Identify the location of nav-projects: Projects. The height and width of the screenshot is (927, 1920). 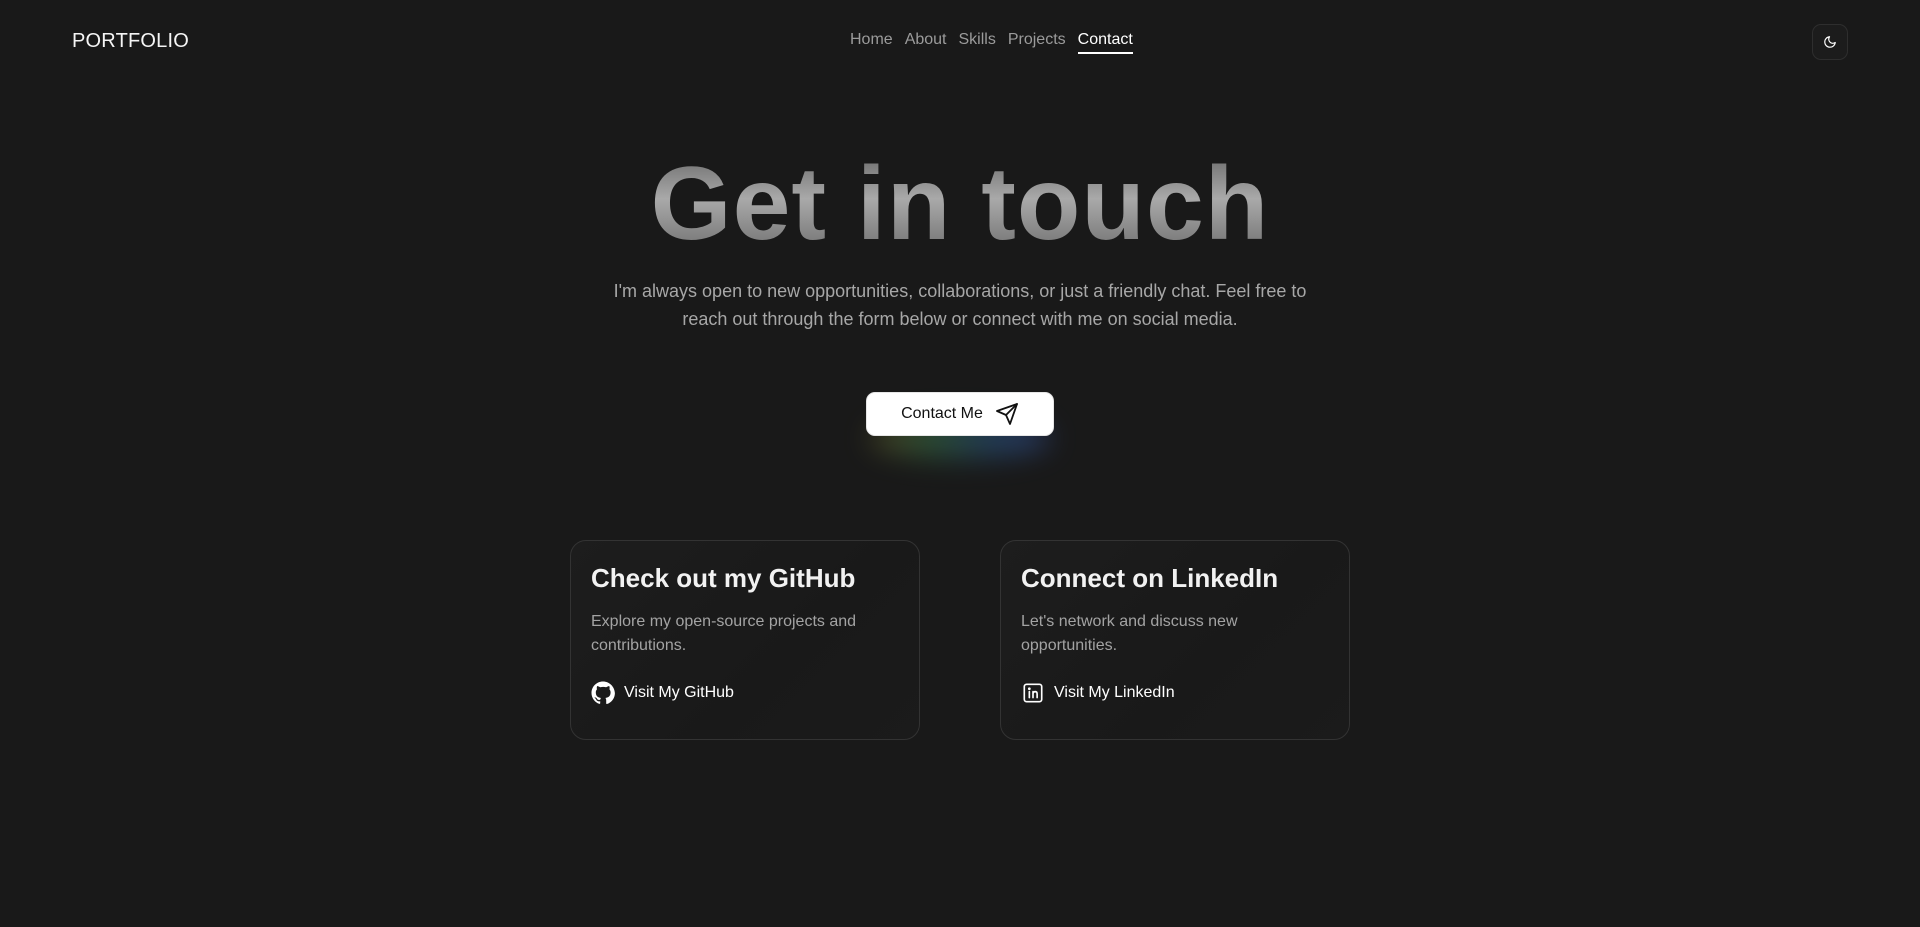
(1037, 42).